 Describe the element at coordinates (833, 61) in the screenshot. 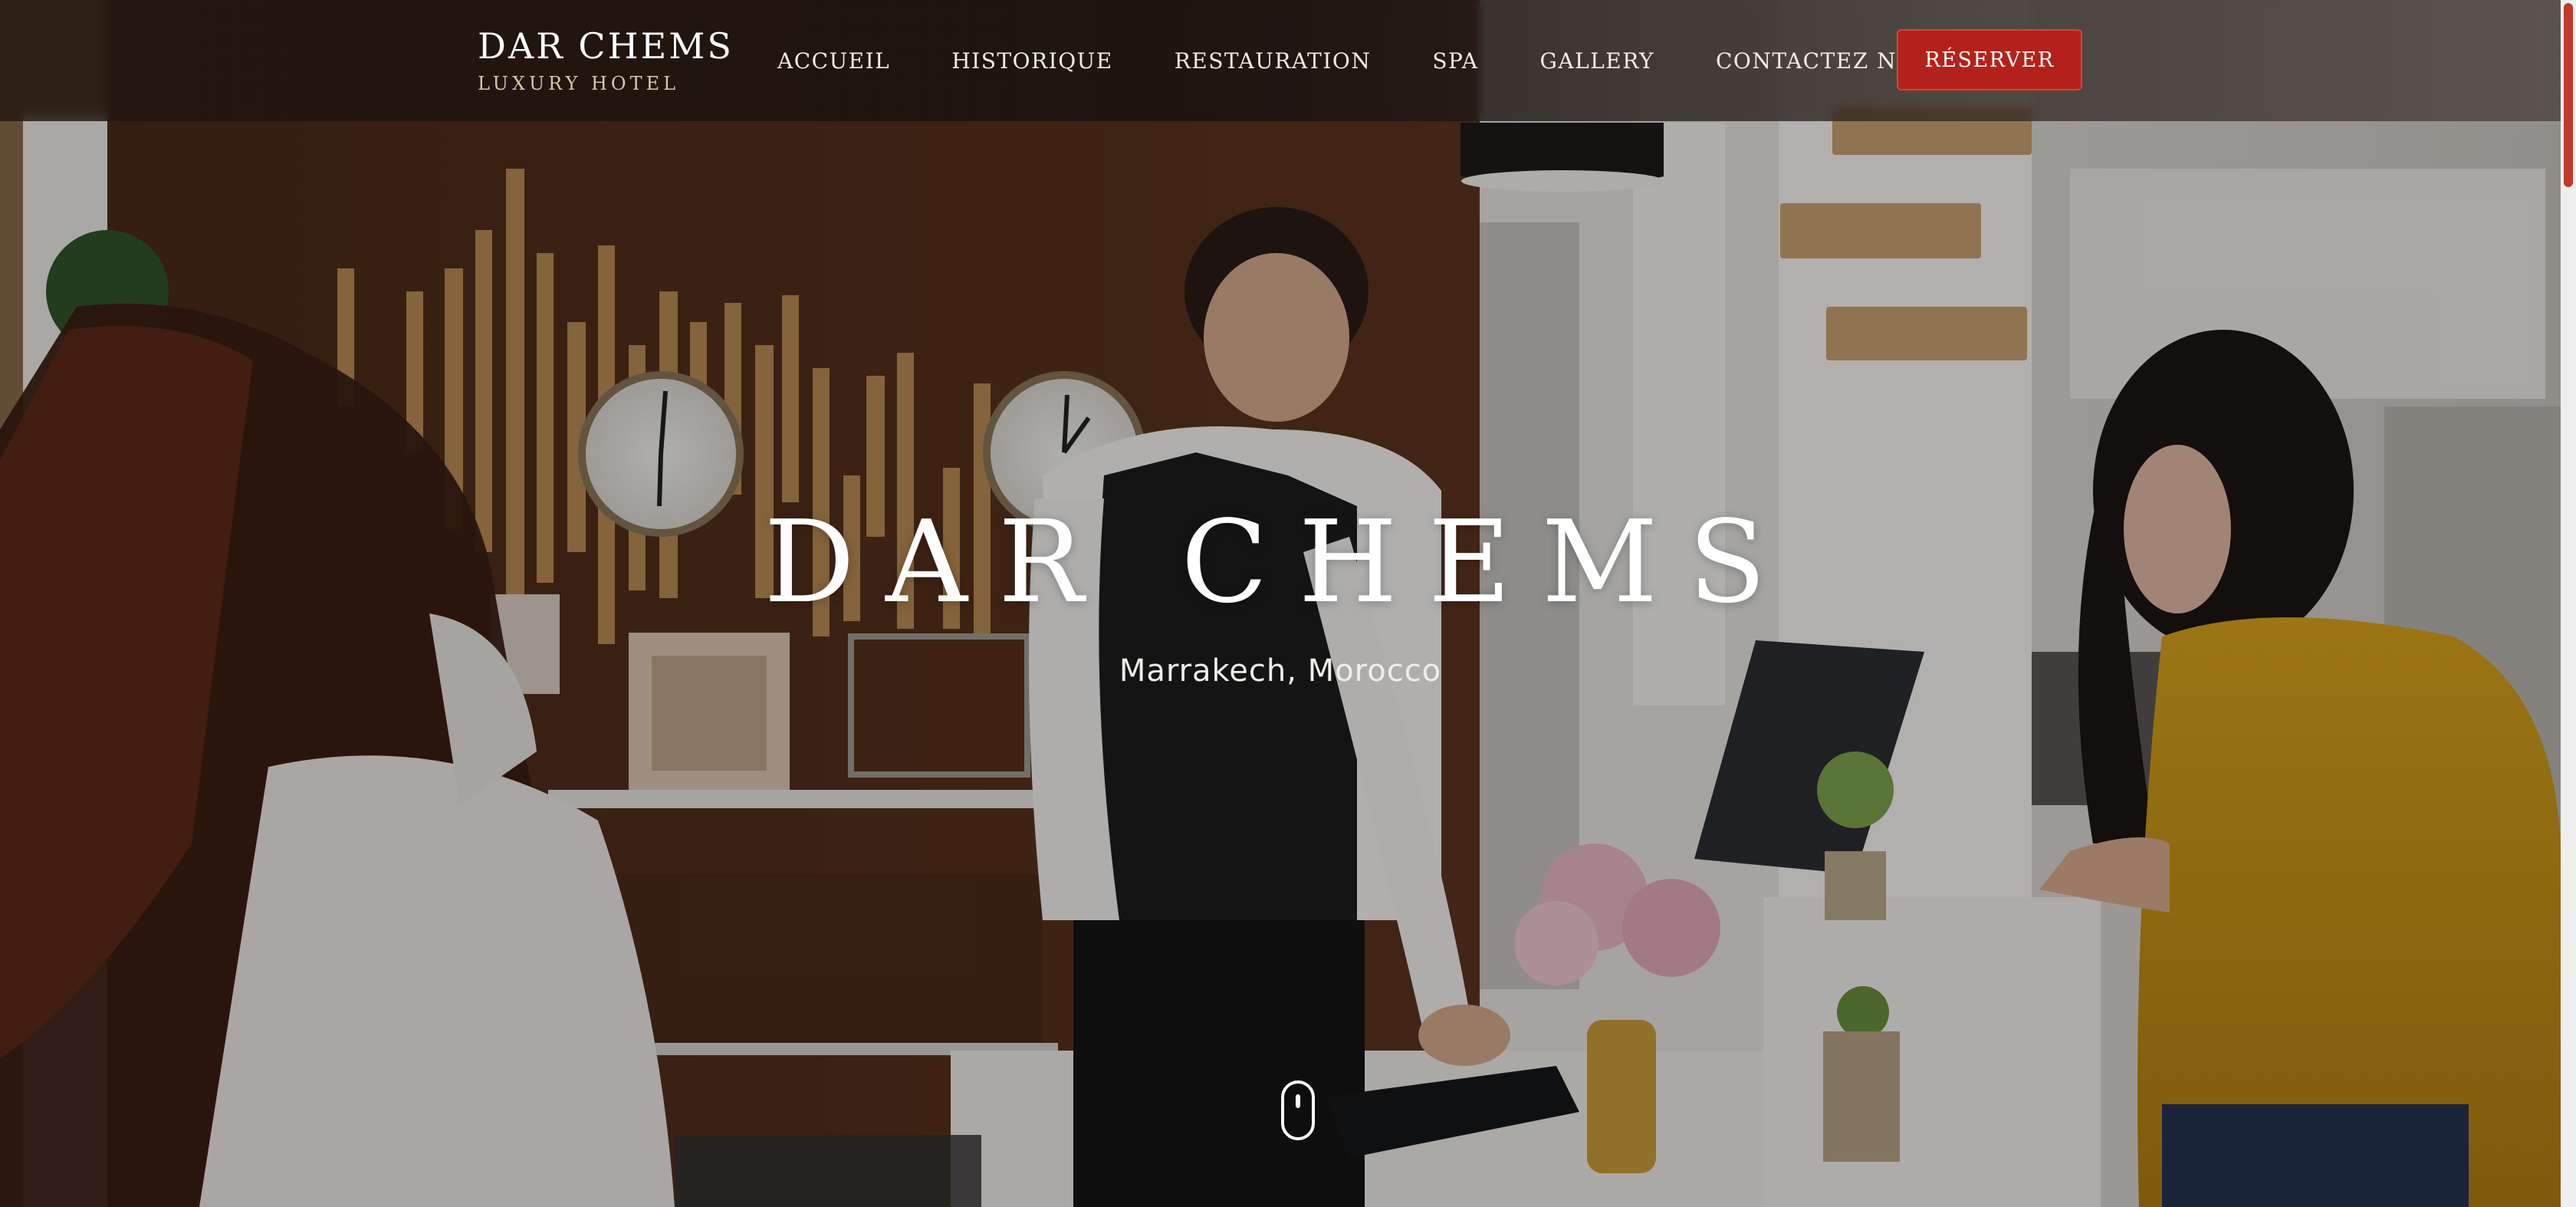

I see `nav-item-accueil: ACCUEIL` at that location.